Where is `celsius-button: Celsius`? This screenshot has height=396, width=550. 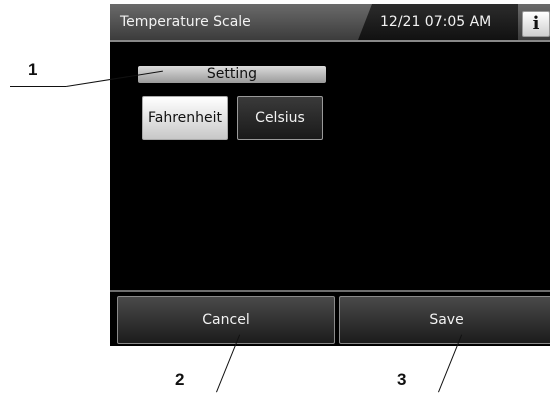 celsius-button: Celsius is located at coordinates (280, 118).